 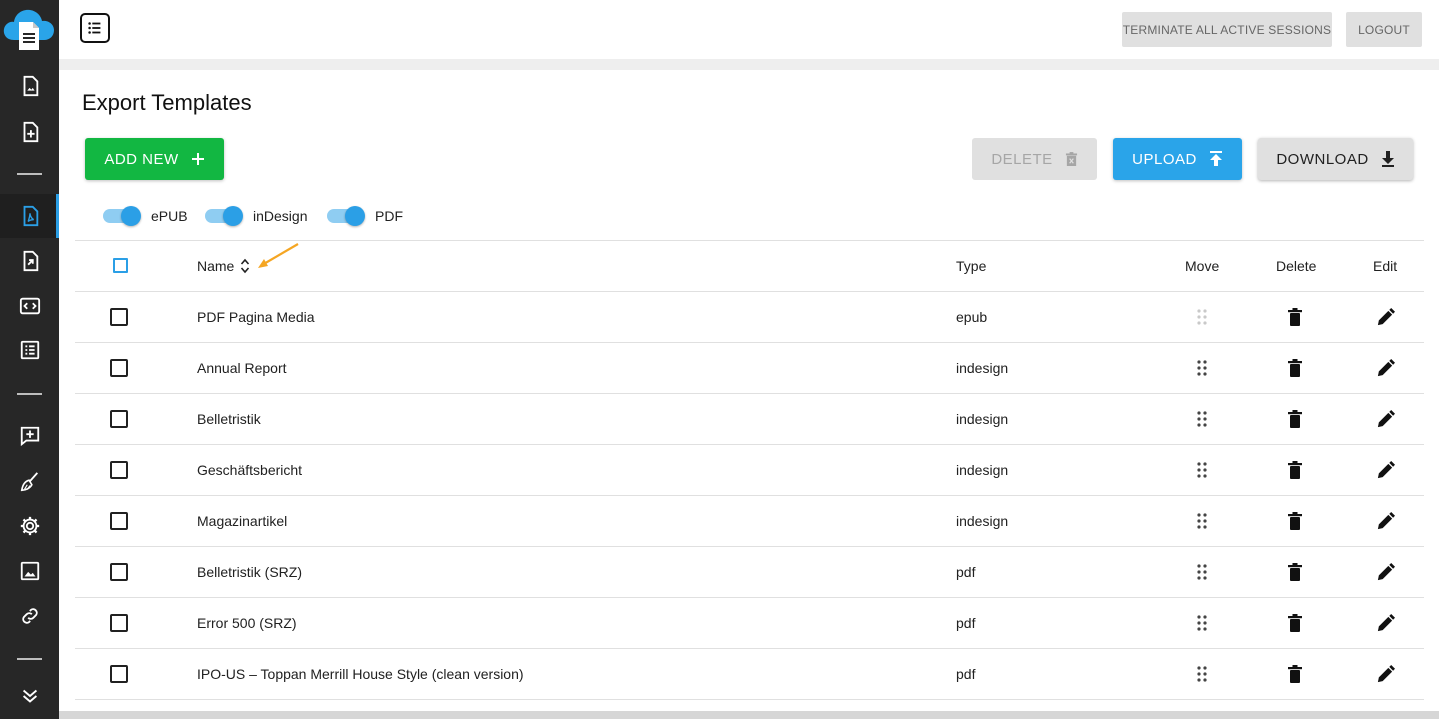 I want to click on file-export-icon, so click(x=30, y=261).